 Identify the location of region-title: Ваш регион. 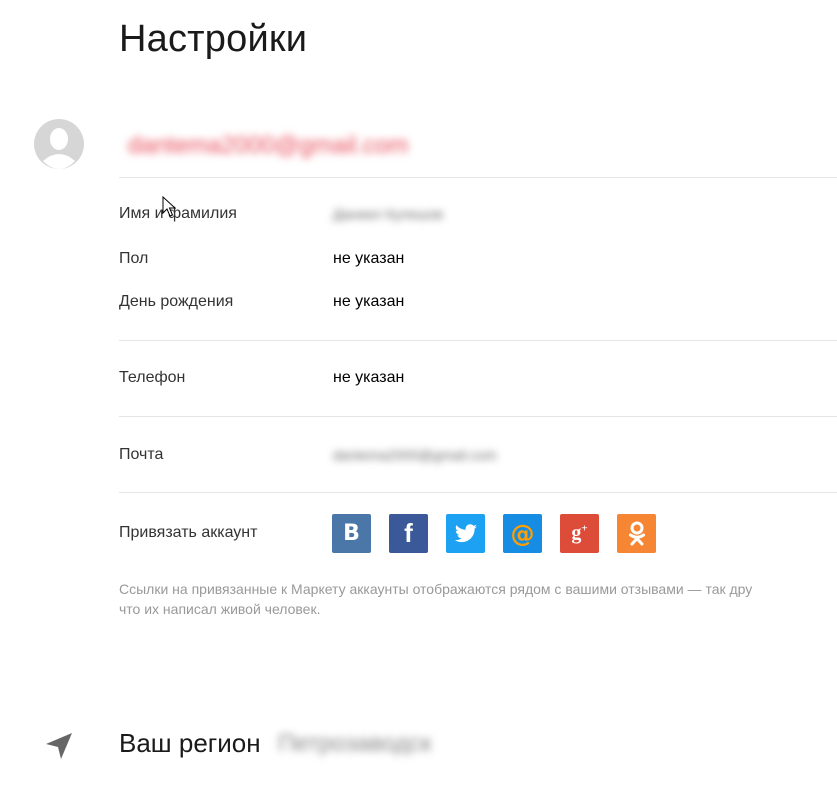
(190, 743).